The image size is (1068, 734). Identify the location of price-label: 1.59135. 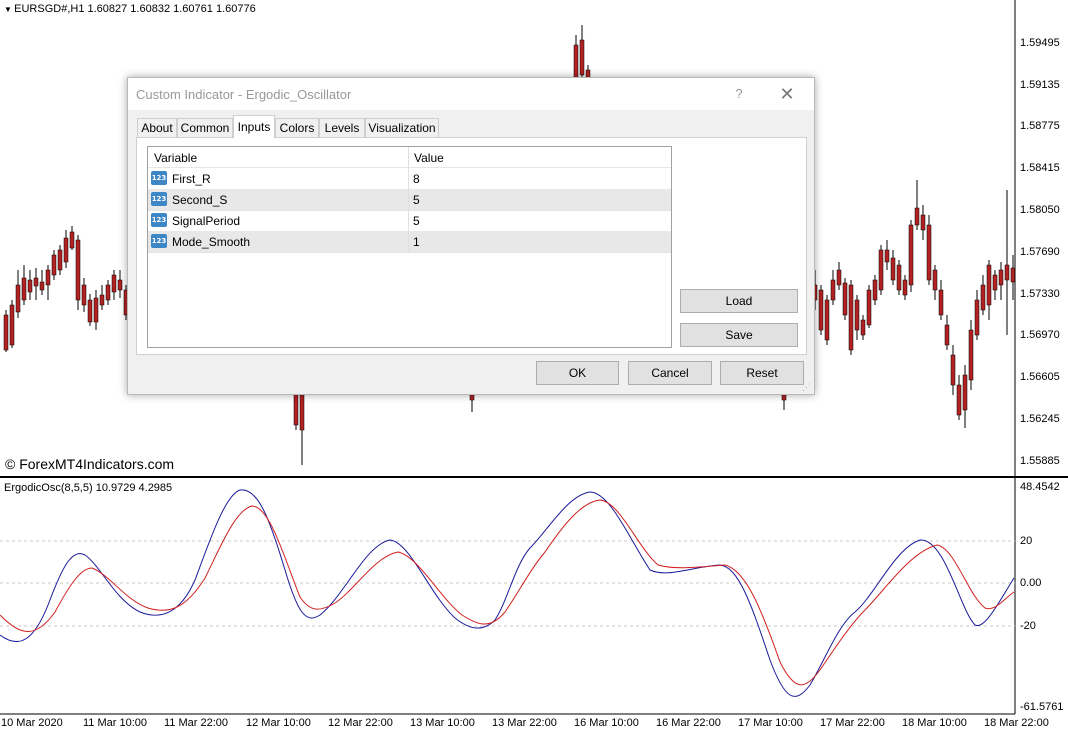
(1040, 85).